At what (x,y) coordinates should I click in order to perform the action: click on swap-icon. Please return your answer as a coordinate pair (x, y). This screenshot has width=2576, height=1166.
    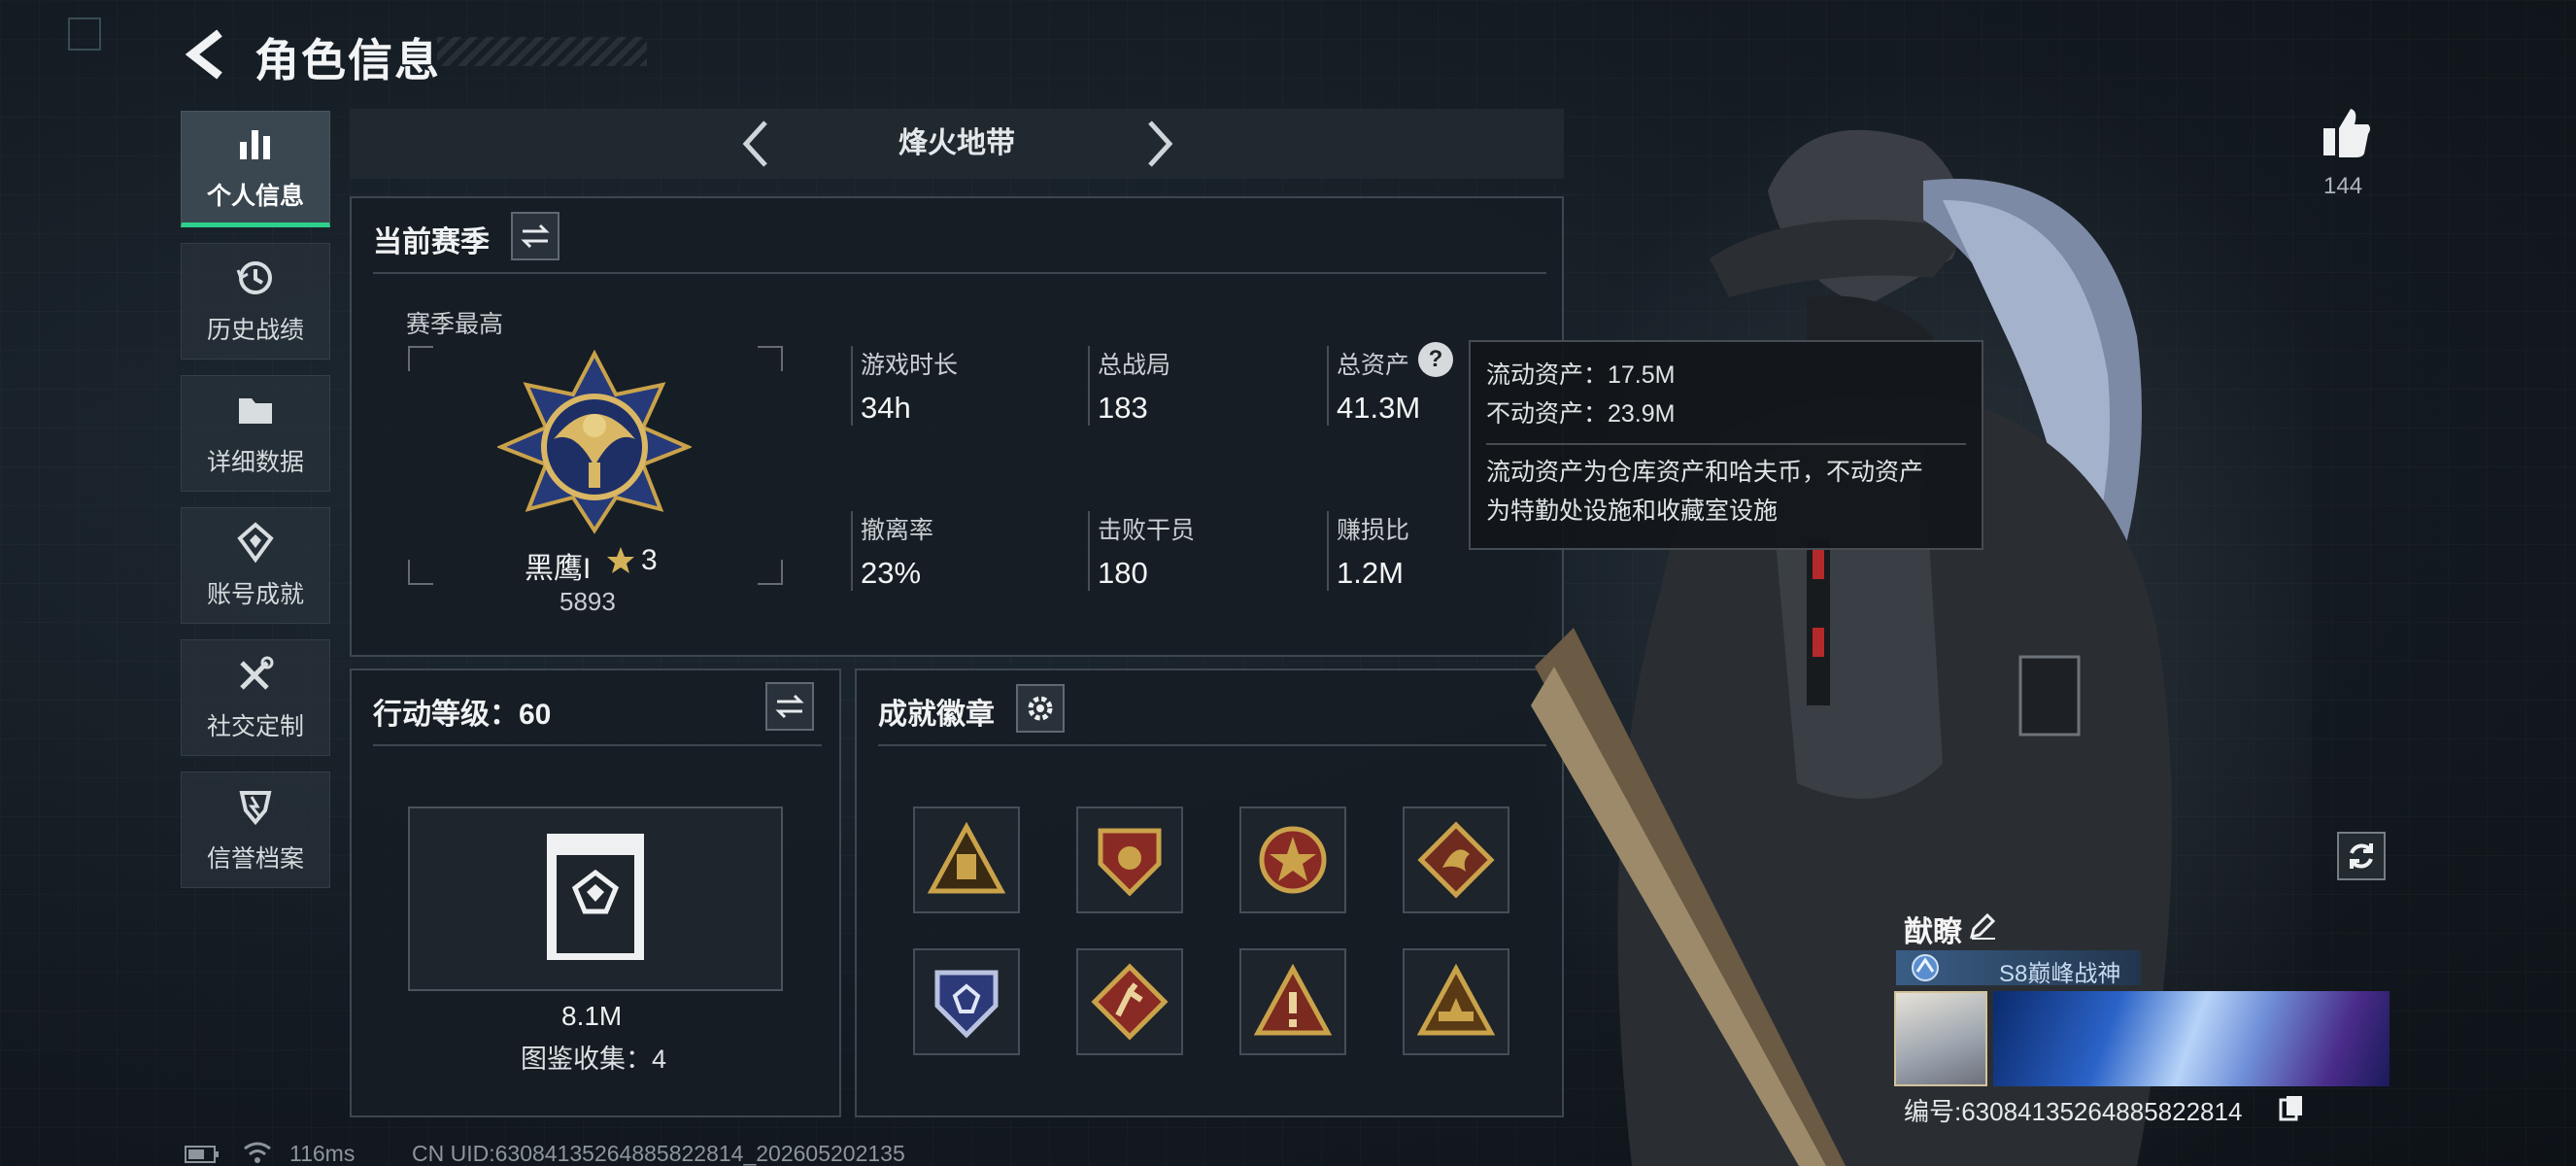
    Looking at the image, I should click on (535, 236).